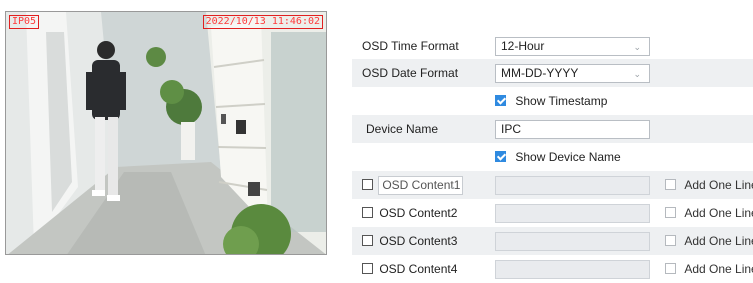 The image size is (753, 283). What do you see at coordinates (418, 269) in the screenshot?
I see `osd-content-4-label: OSD Content4` at bounding box center [418, 269].